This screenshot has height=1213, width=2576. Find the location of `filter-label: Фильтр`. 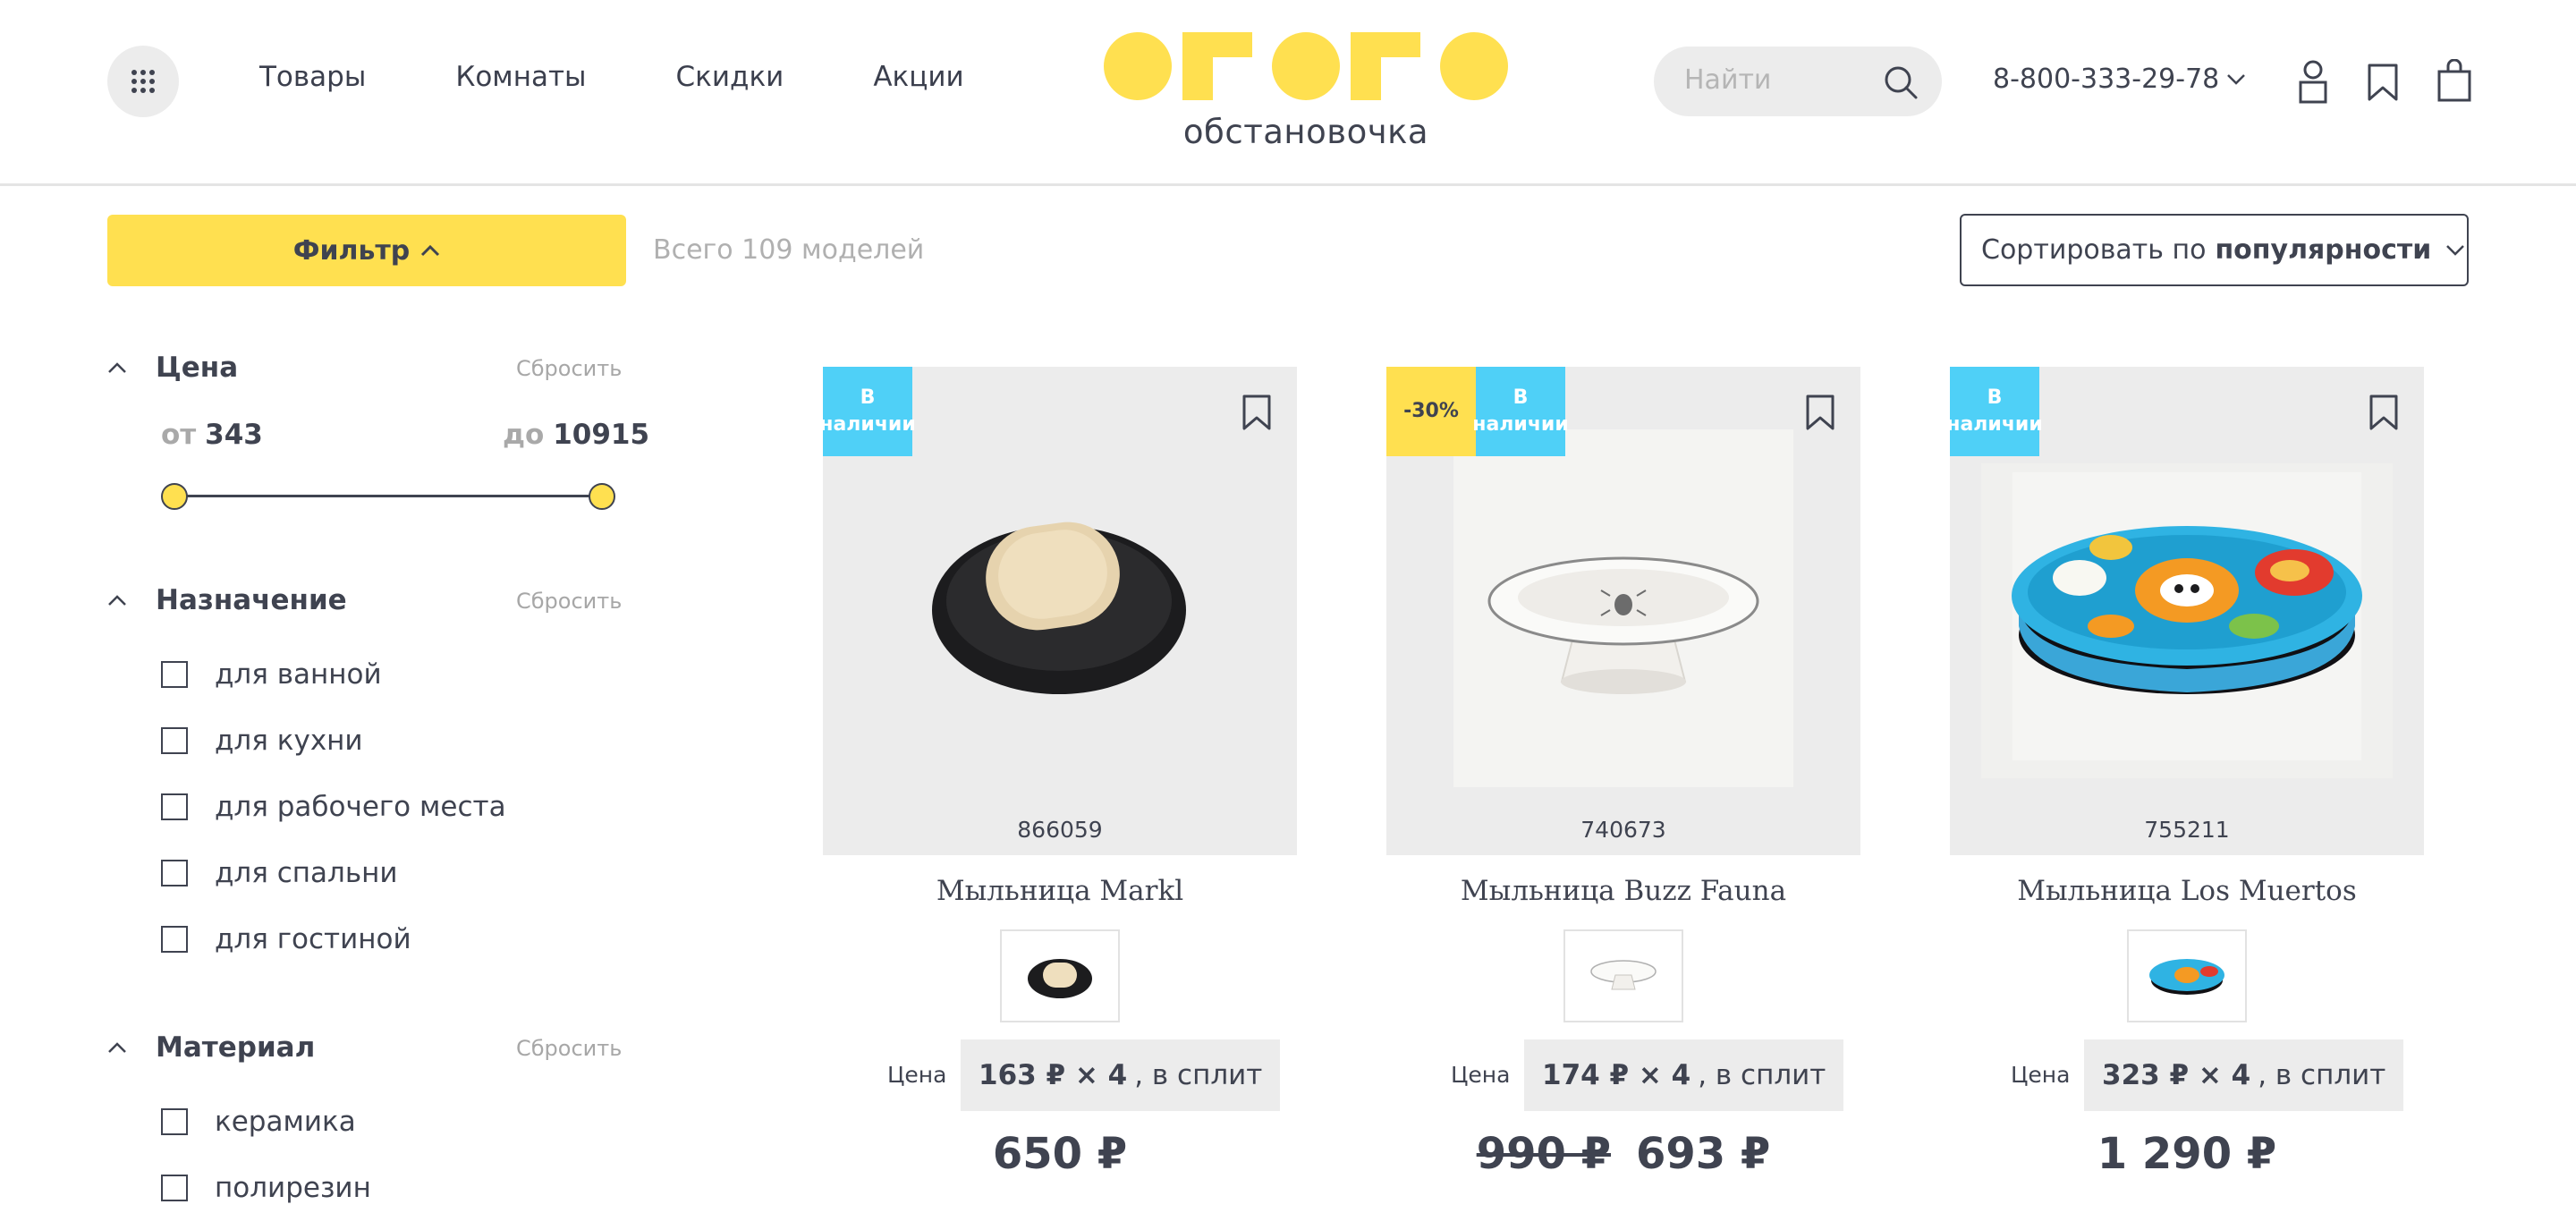

filter-label: Фильтр is located at coordinates (351, 250).